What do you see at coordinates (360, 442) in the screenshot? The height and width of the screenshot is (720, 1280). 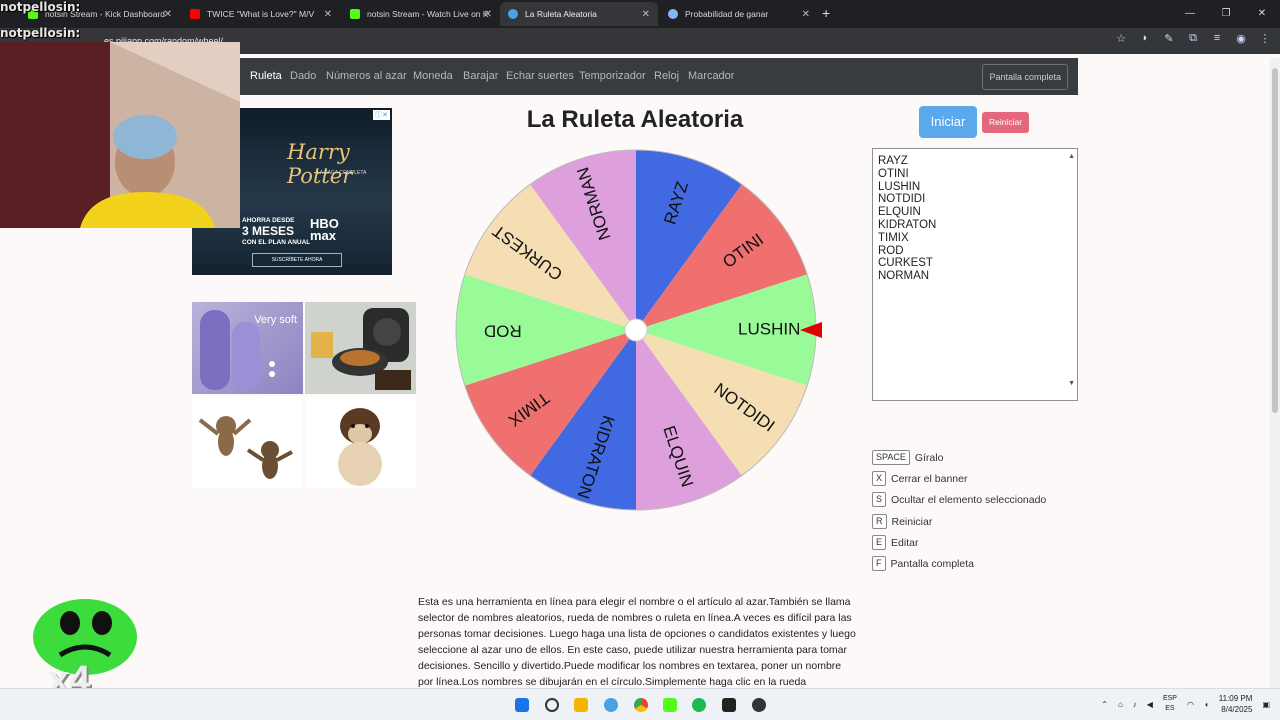 I see `ad-dog` at bounding box center [360, 442].